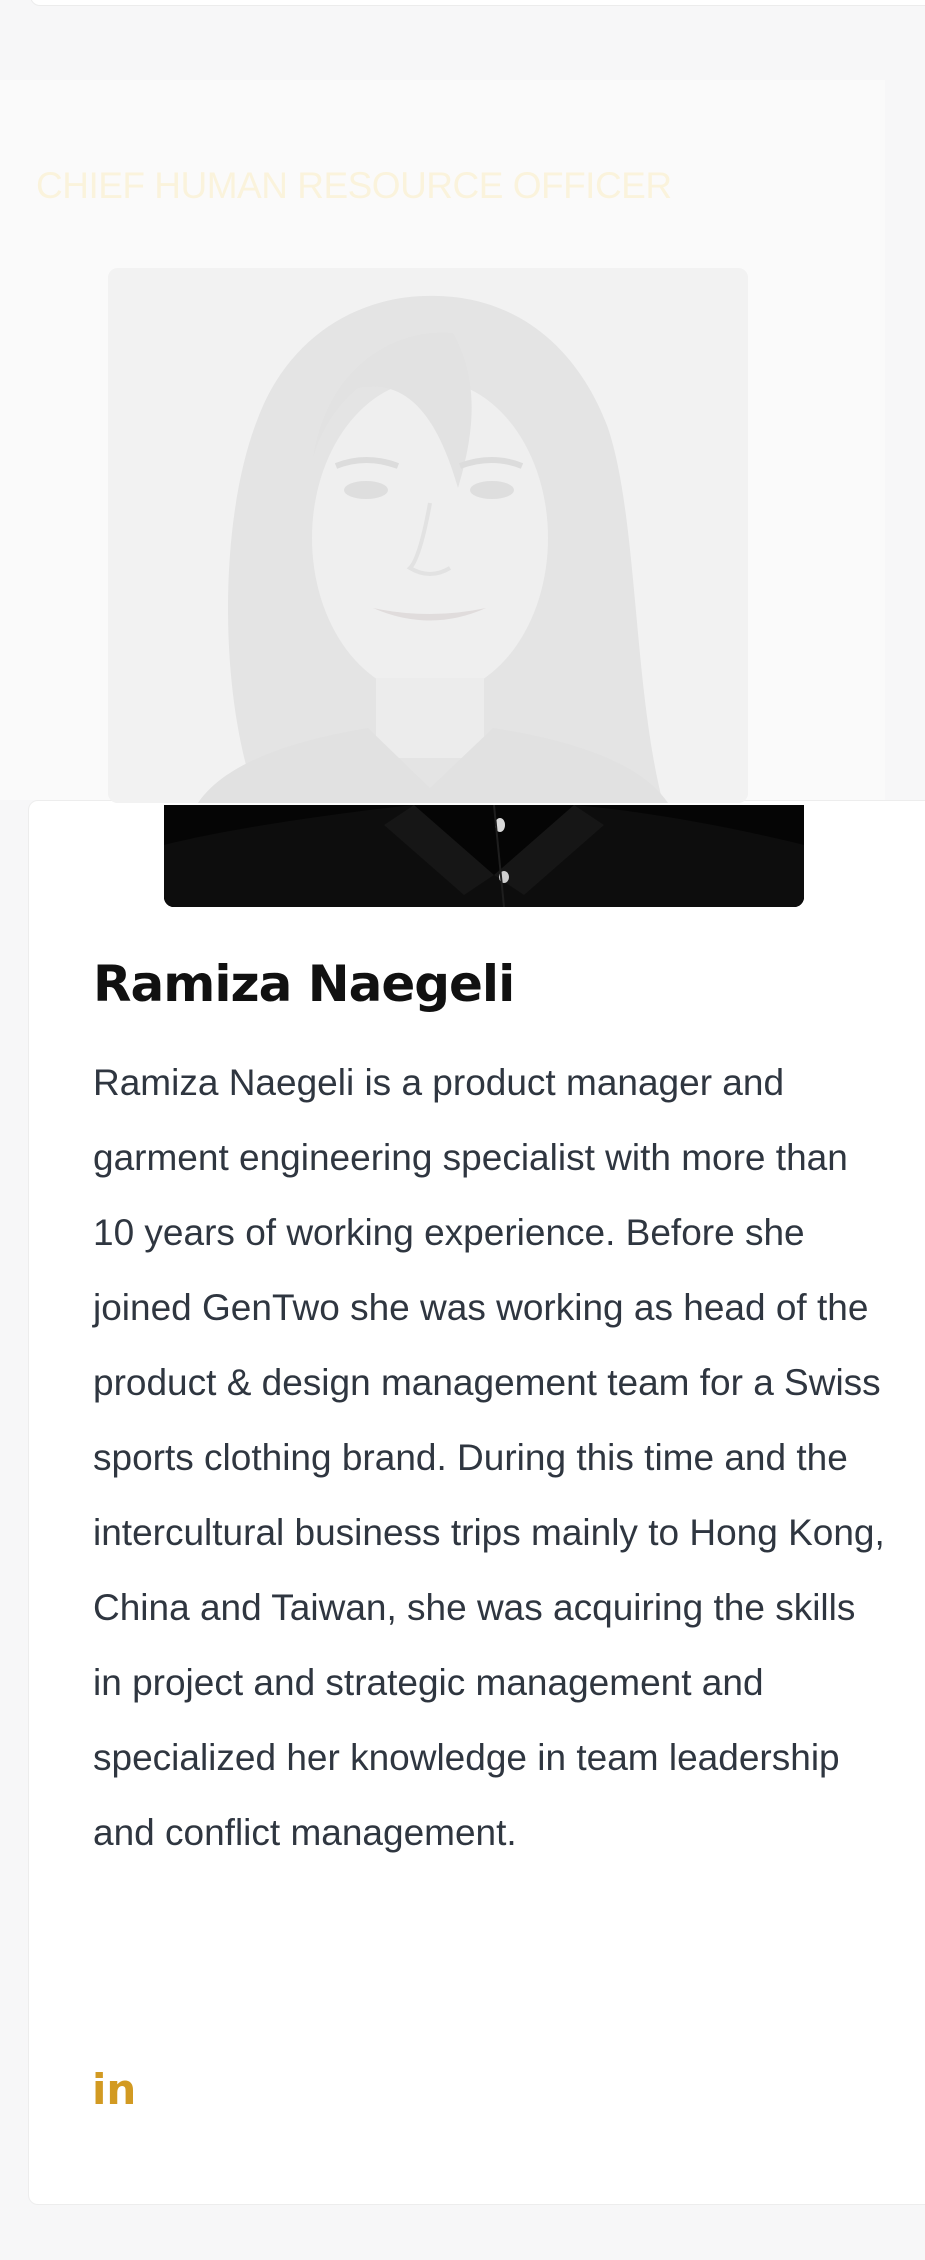 This screenshot has height=2260, width=925. I want to click on linkedin-icon: in, so click(114, 2089).